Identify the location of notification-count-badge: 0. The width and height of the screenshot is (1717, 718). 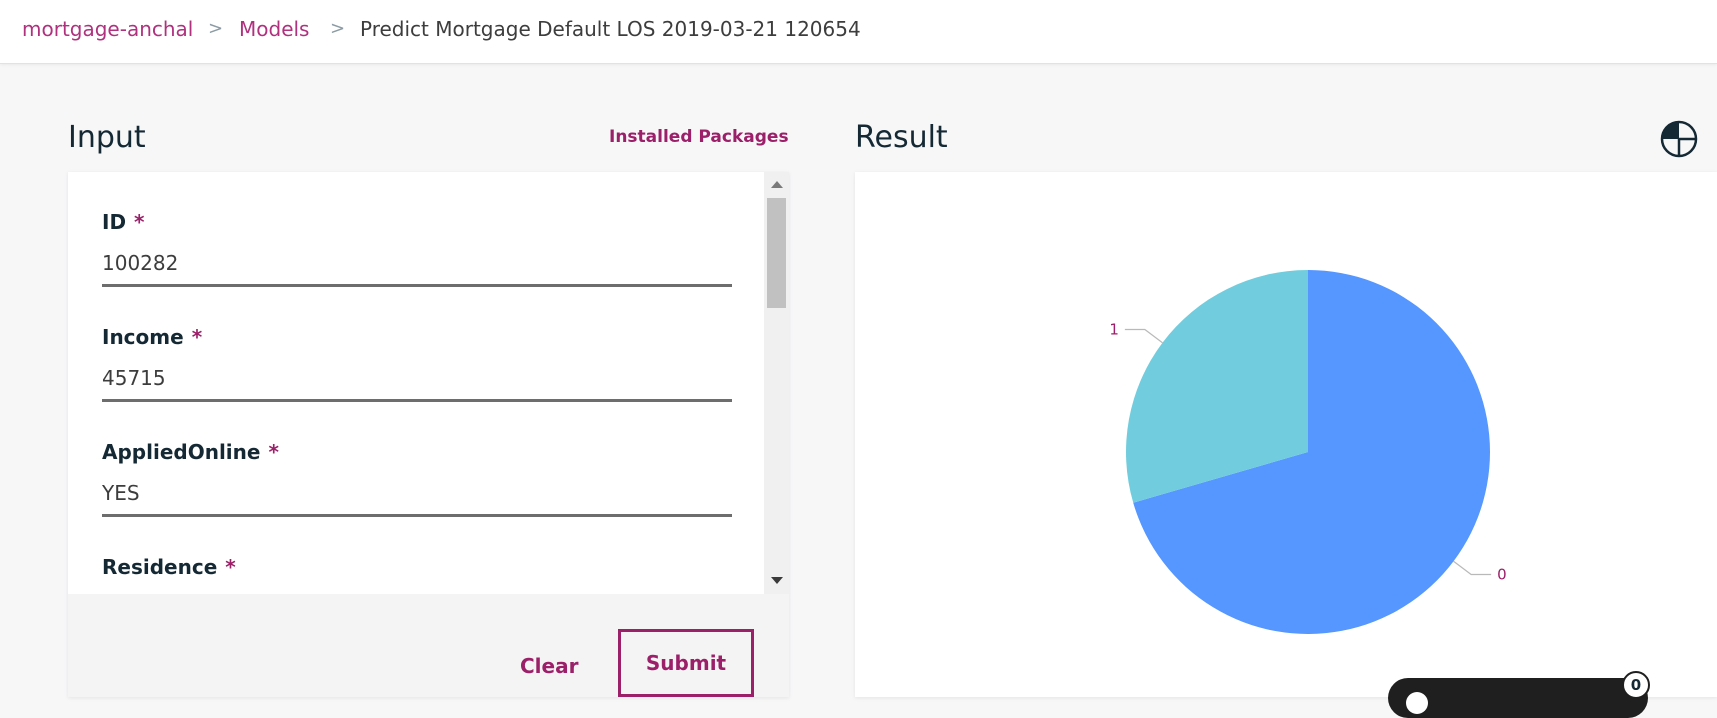
(1636, 685).